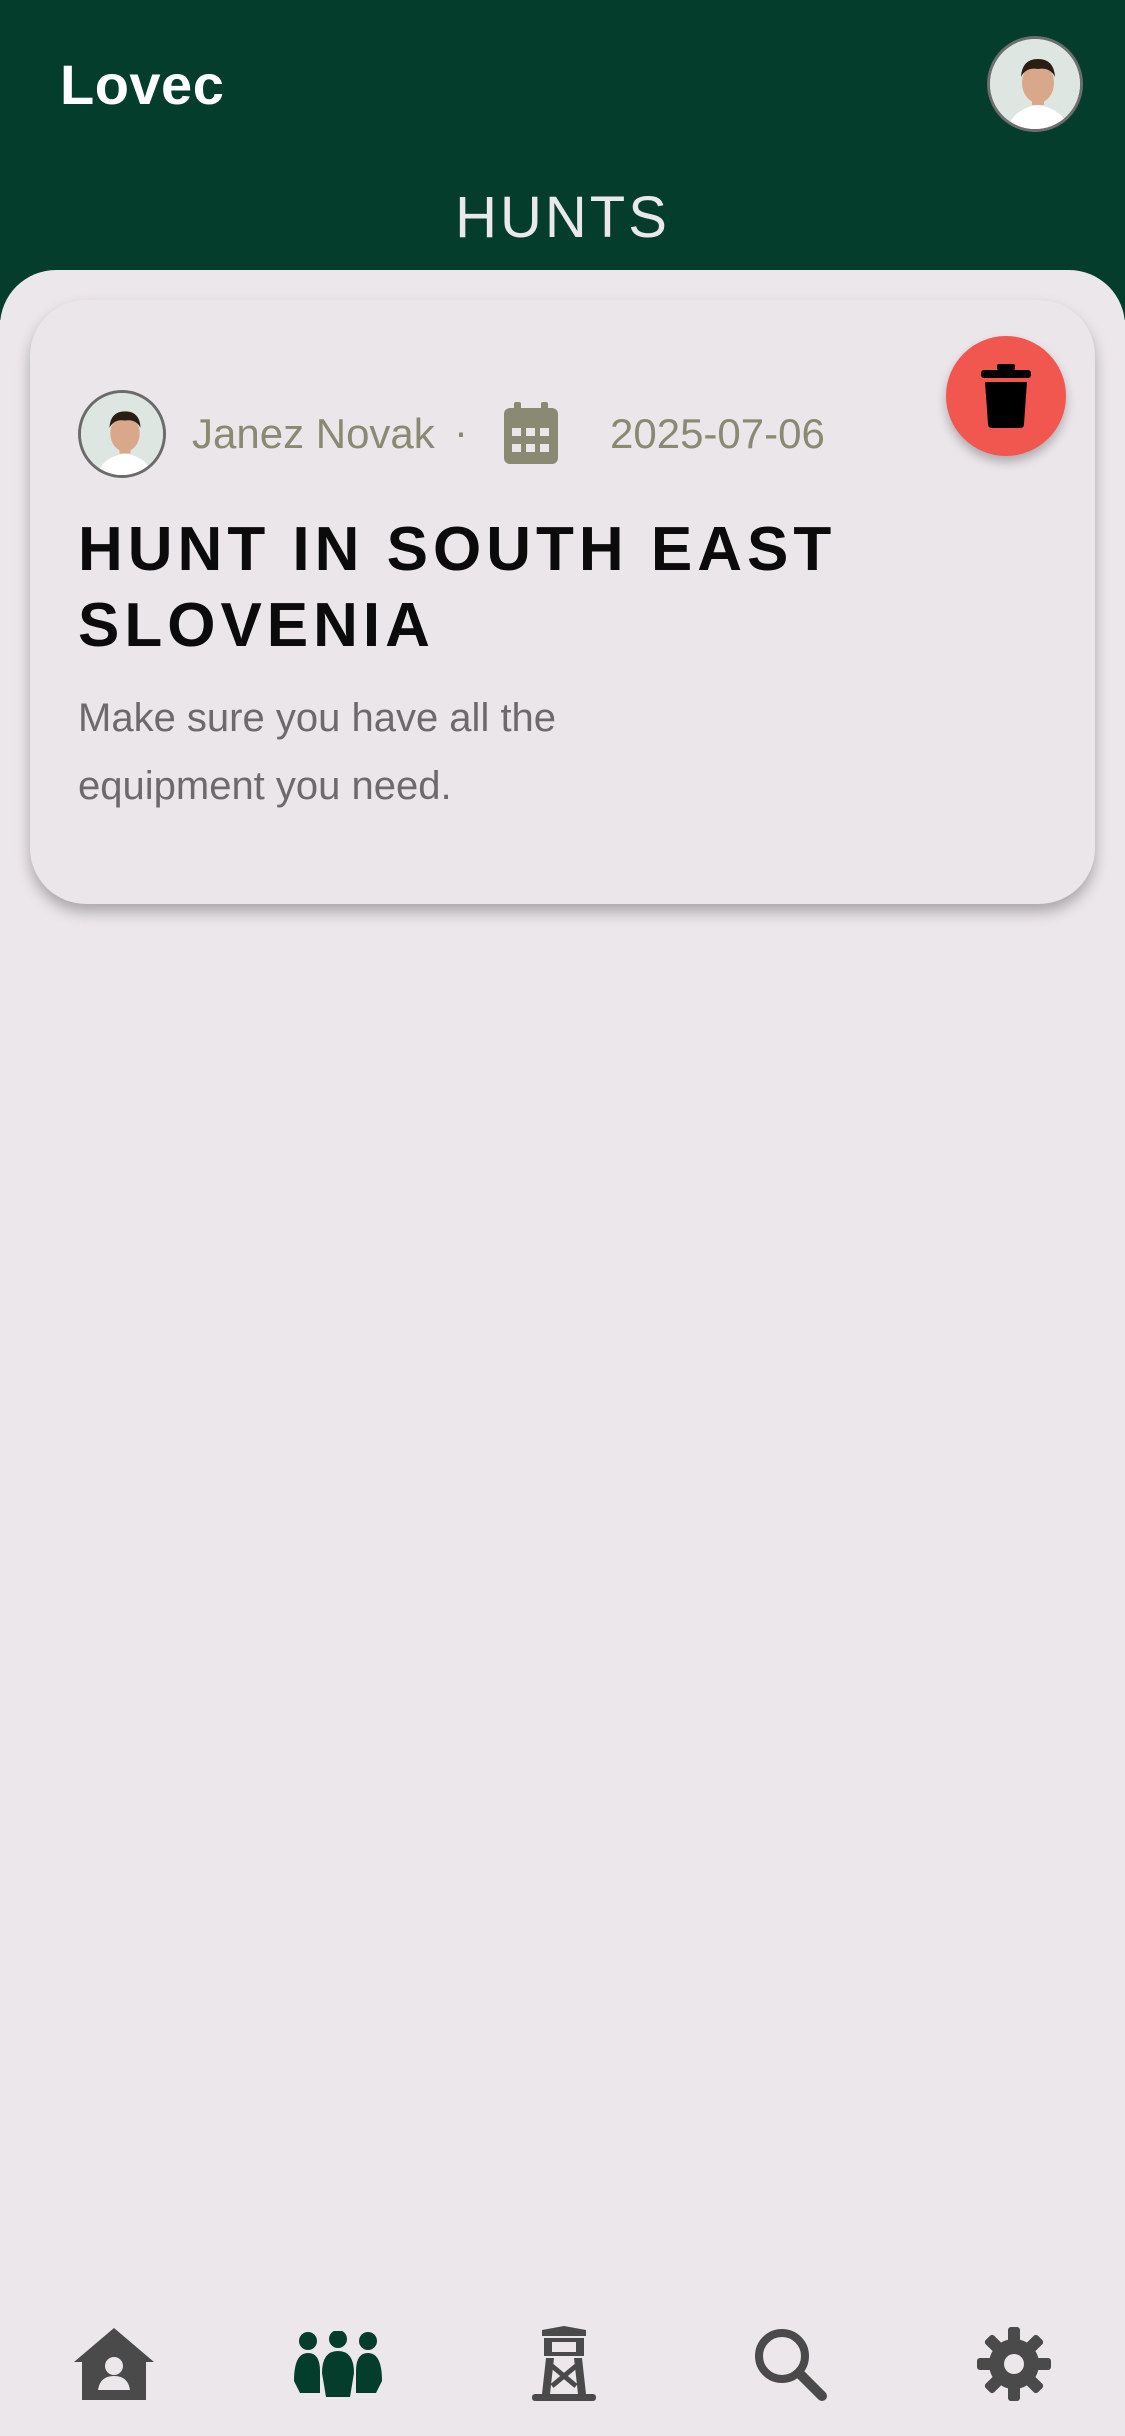 The width and height of the screenshot is (1125, 2436). Describe the element at coordinates (1035, 84) in the screenshot. I see `profile-avatar` at that location.